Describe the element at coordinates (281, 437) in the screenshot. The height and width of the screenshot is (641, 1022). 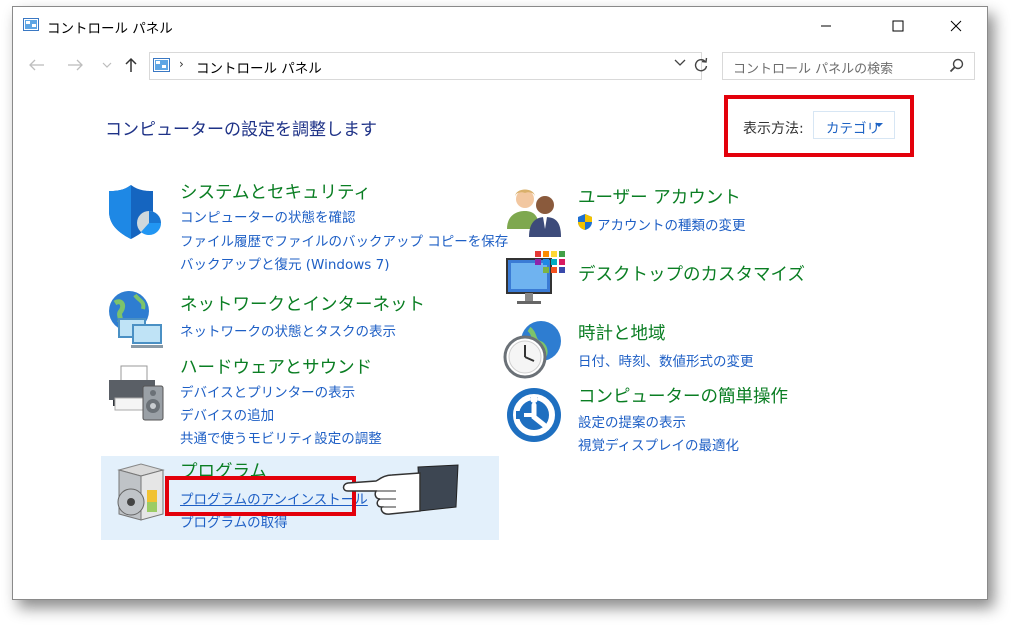
I see `link-mobility-settings: 共通で使うモビリティ設定の調整` at that location.